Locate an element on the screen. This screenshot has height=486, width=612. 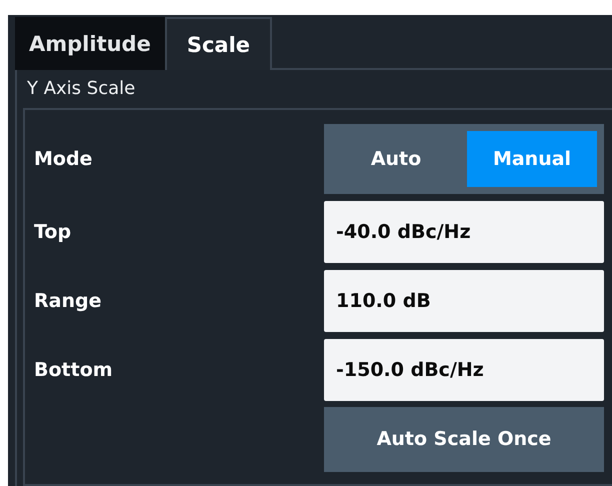
group-title: Y Axis Scale is located at coordinates (81, 89).